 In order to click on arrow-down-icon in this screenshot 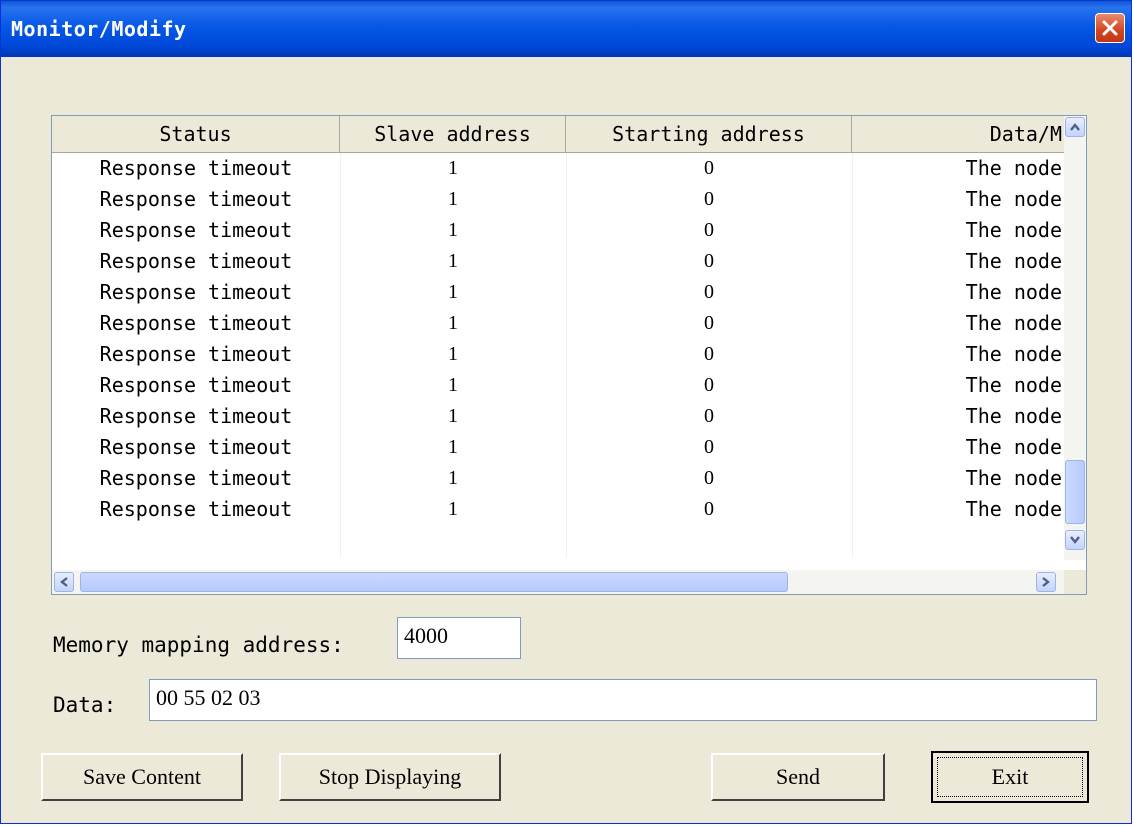, I will do `click(1075, 540)`.